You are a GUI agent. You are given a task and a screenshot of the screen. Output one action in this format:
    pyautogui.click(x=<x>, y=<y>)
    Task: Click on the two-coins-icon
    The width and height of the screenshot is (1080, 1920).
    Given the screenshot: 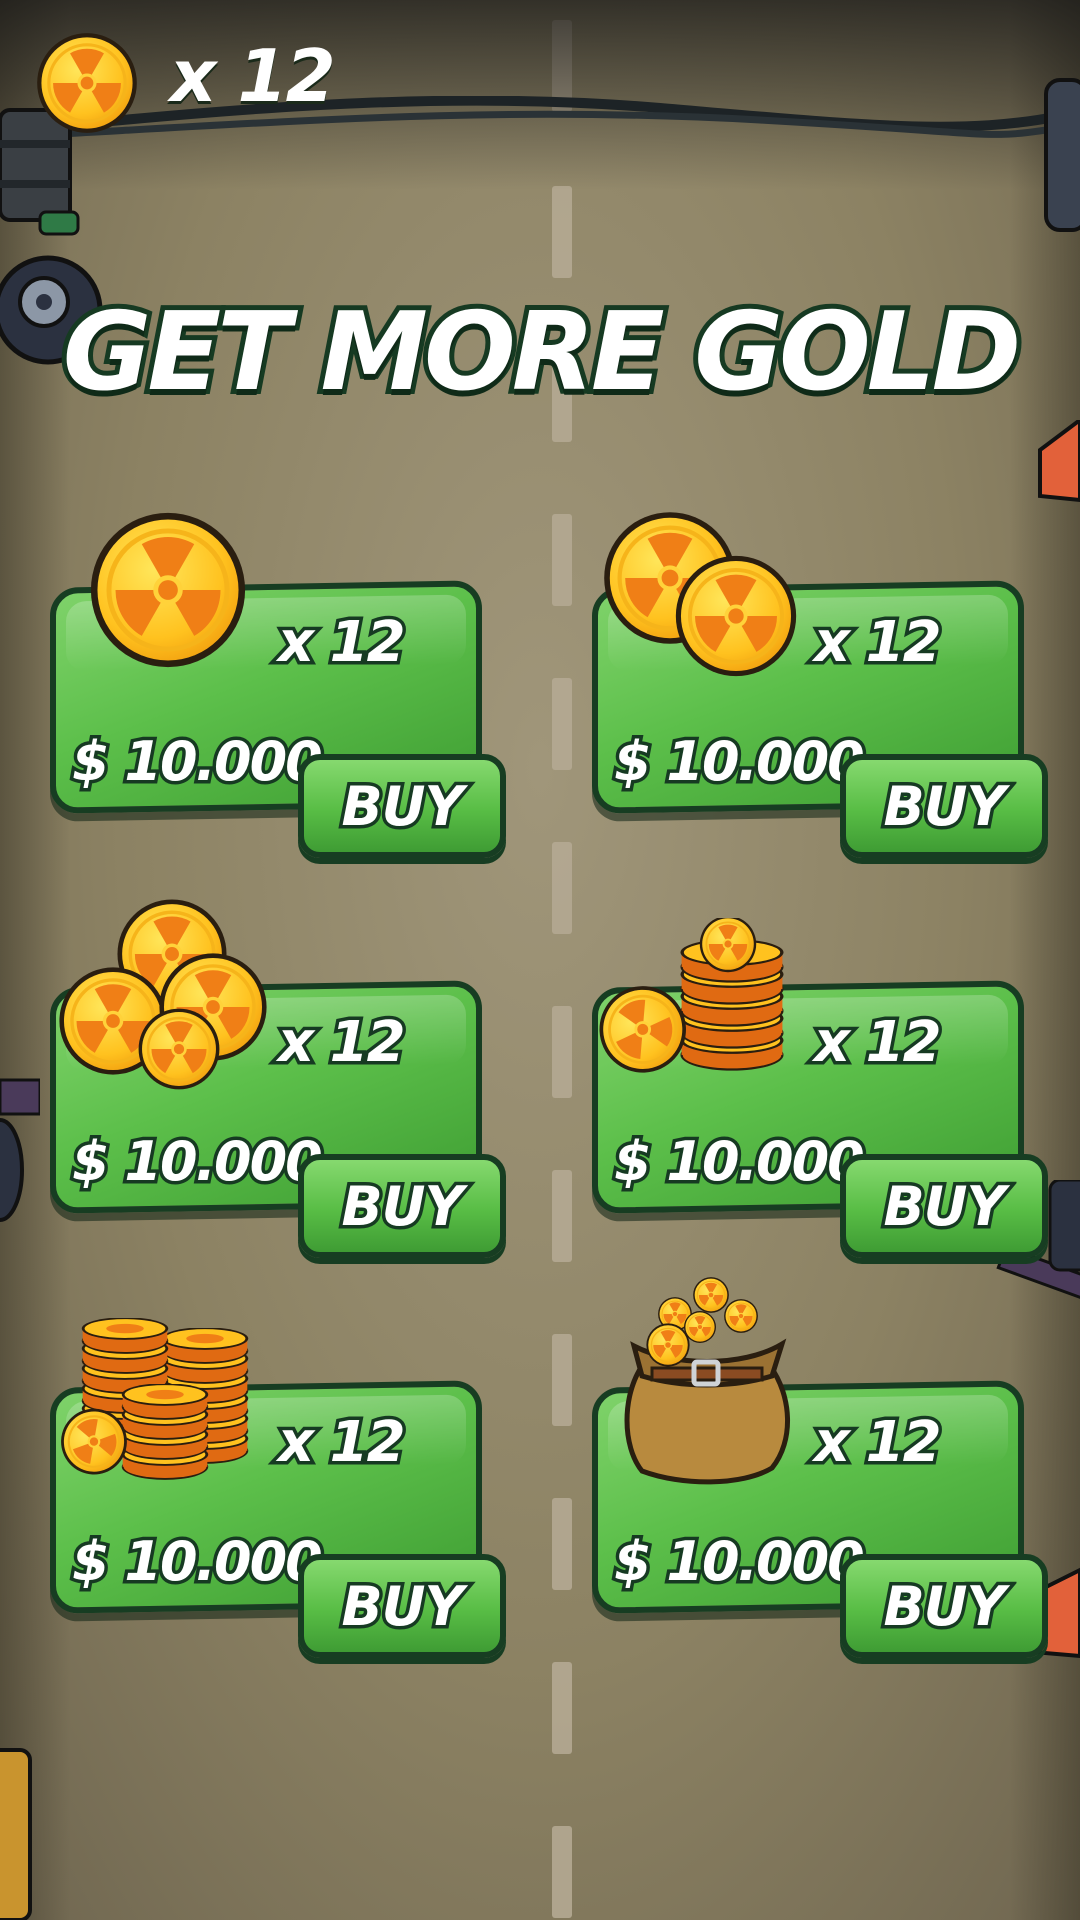 What is the action you would take?
    pyautogui.click(x=700, y=600)
    